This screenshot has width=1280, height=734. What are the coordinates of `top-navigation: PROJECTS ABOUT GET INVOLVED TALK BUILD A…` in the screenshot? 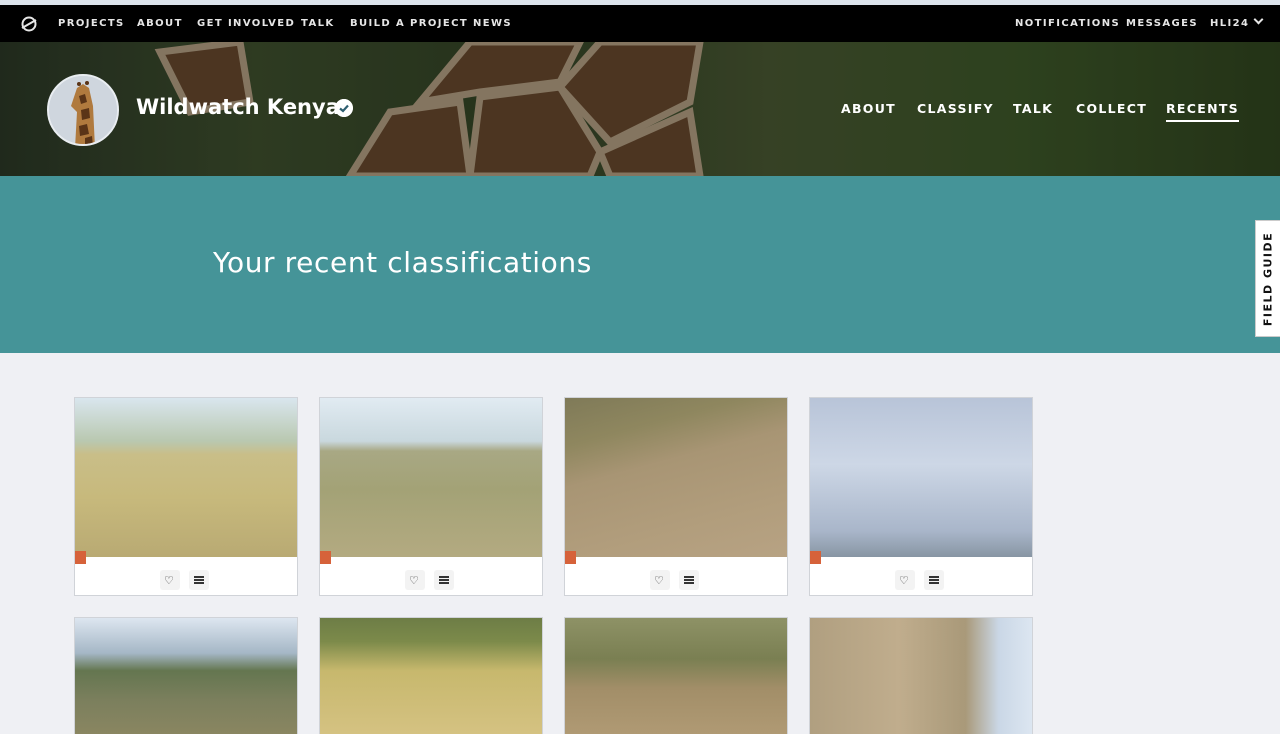 It's located at (640, 23).